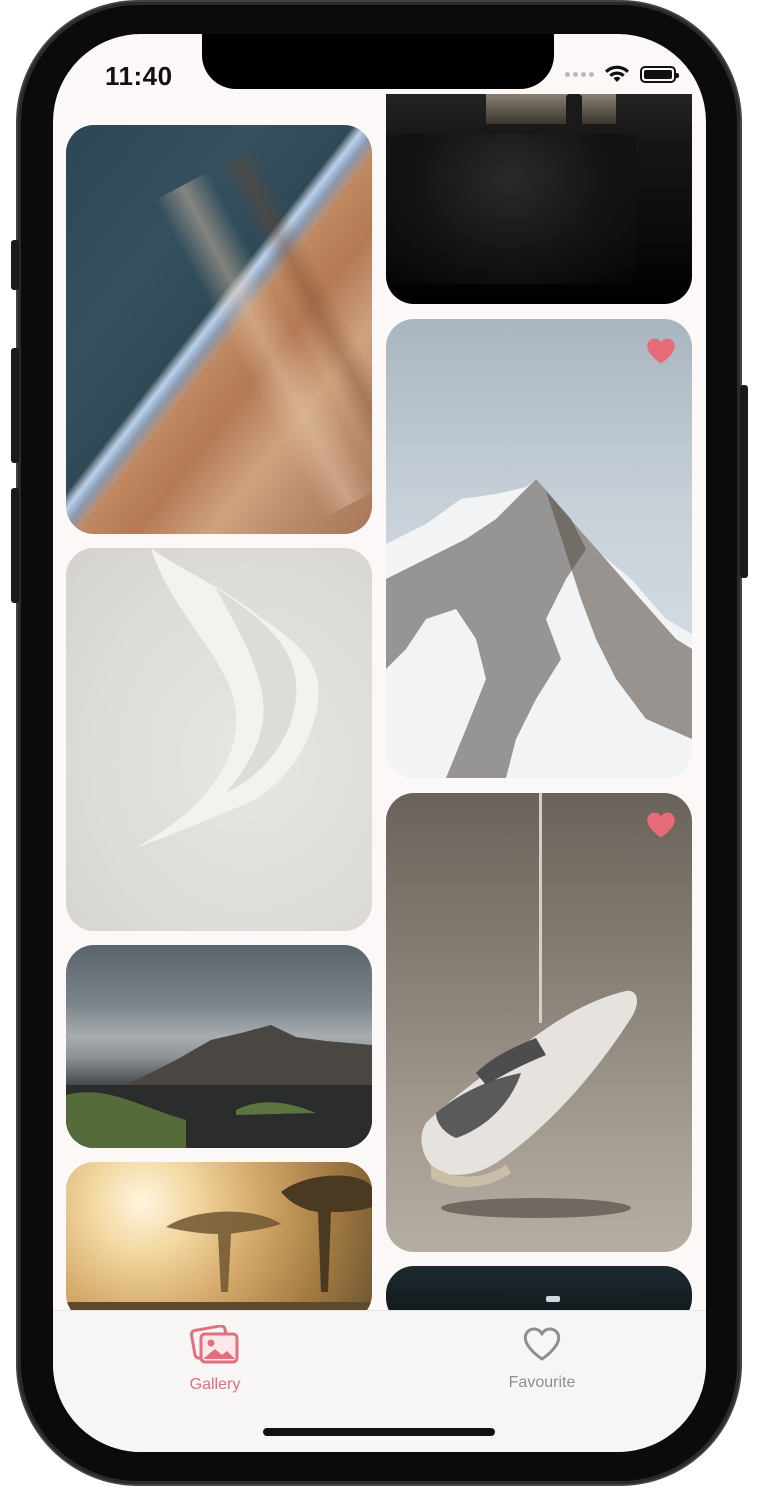 The image size is (758, 1488). I want to click on gallery-photo-aerial-coast, so click(219, 329).